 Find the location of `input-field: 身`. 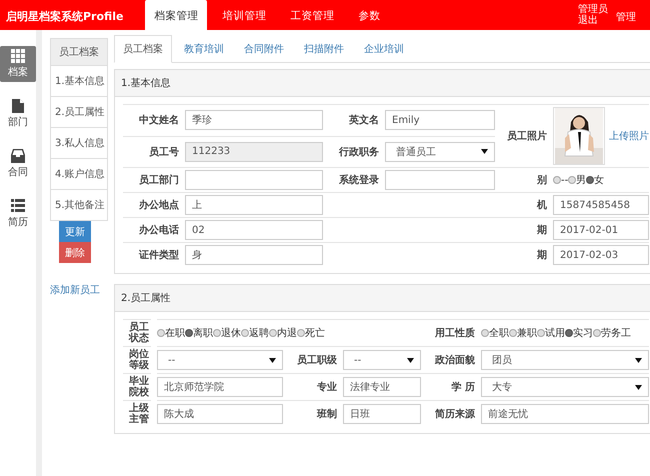

input-field: 身 is located at coordinates (254, 255).